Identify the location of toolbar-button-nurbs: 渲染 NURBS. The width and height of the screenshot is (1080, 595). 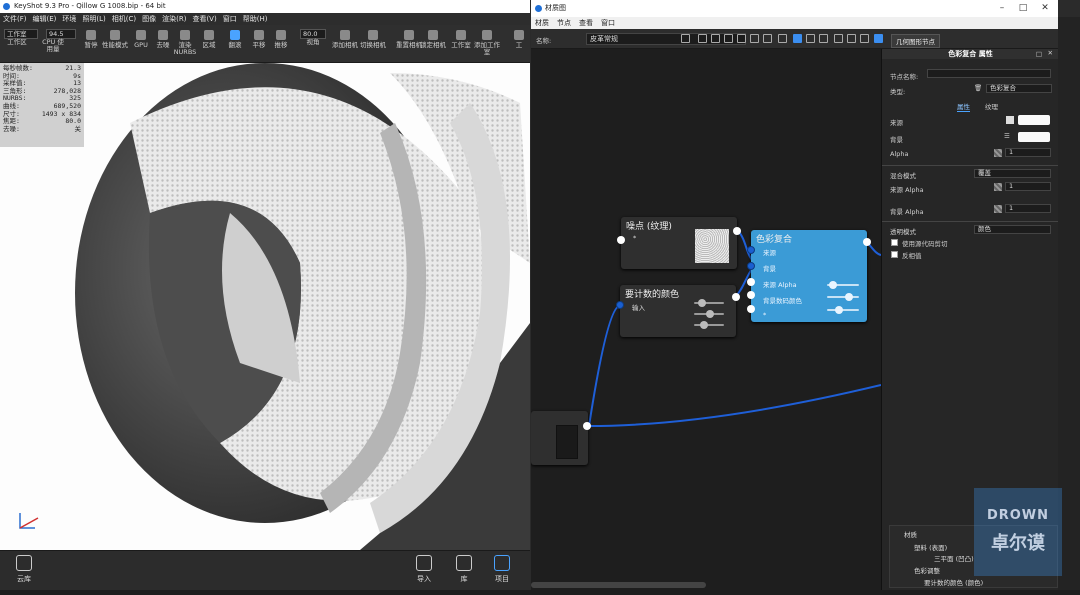
(185, 44).